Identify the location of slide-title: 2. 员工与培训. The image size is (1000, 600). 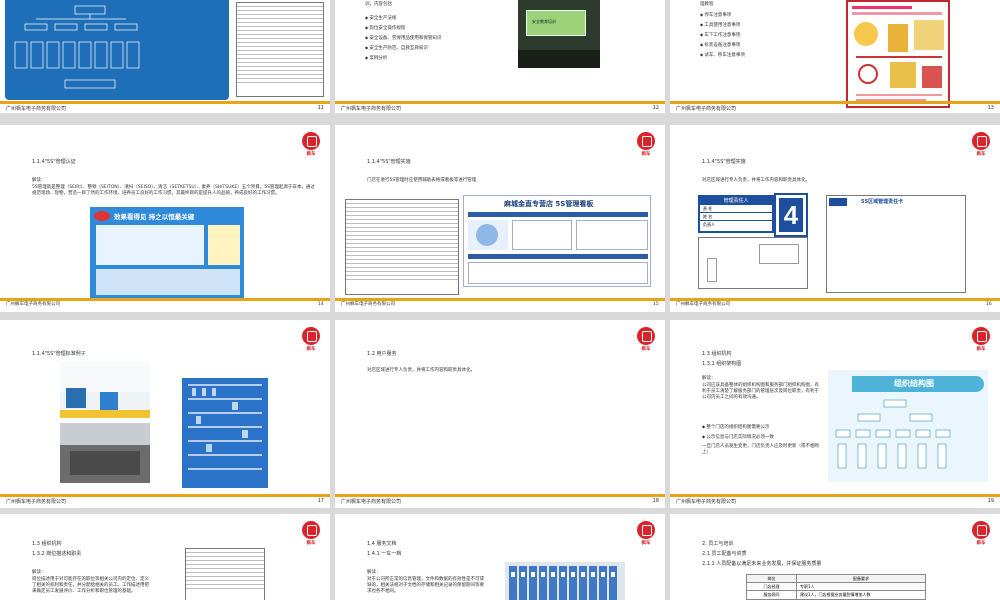
(718, 544).